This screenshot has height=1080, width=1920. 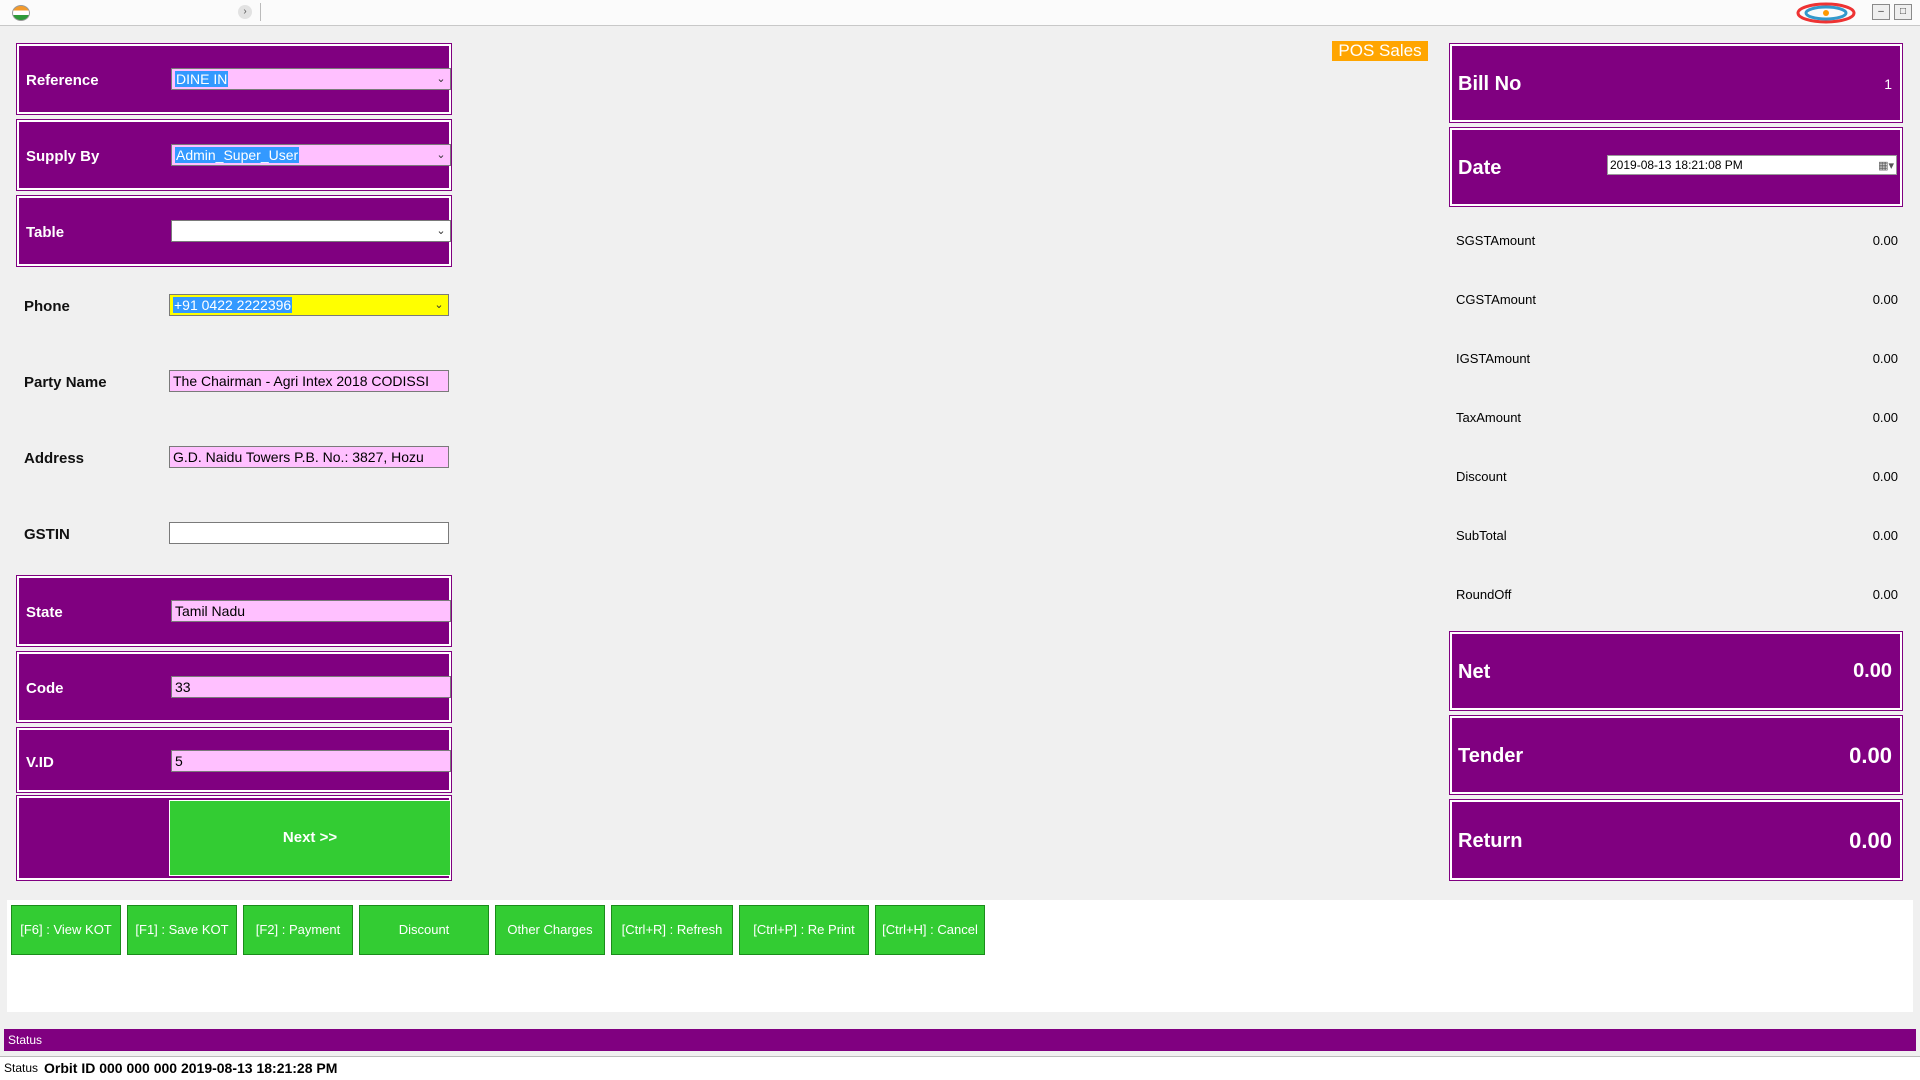 I want to click on return-value: 0.00, so click(x=1870, y=840).